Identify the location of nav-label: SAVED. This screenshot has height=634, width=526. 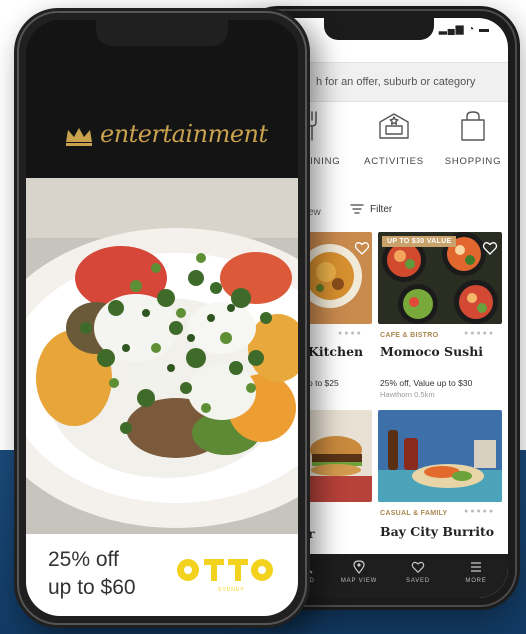
(418, 581).